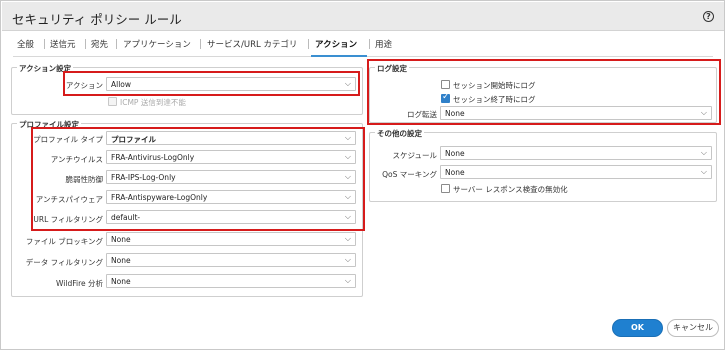 Image resolution: width=725 pixels, height=350 pixels. I want to click on tab-destination: 宛先, so click(99, 44).